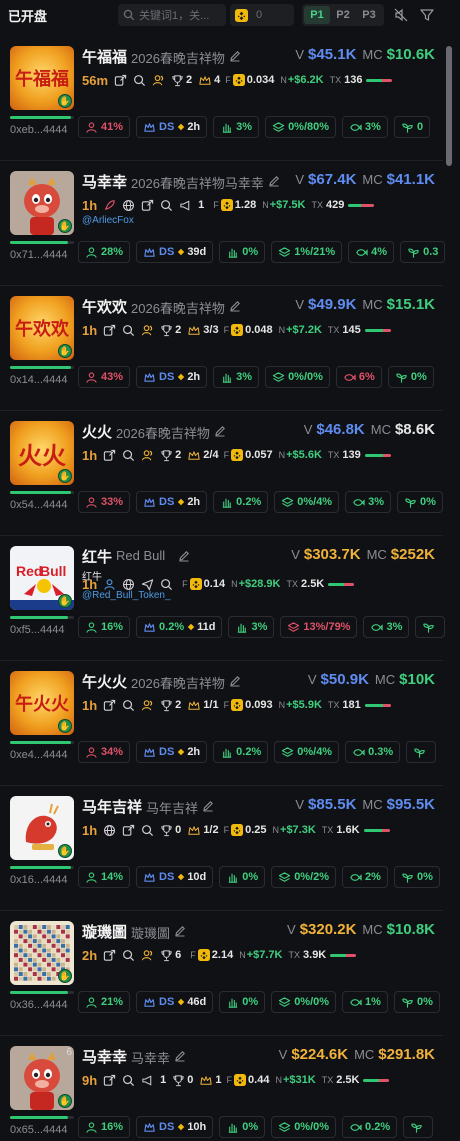 Image resolution: width=460 pixels, height=1141 pixels. I want to click on stat-chip-fish: 4%, so click(371, 252).